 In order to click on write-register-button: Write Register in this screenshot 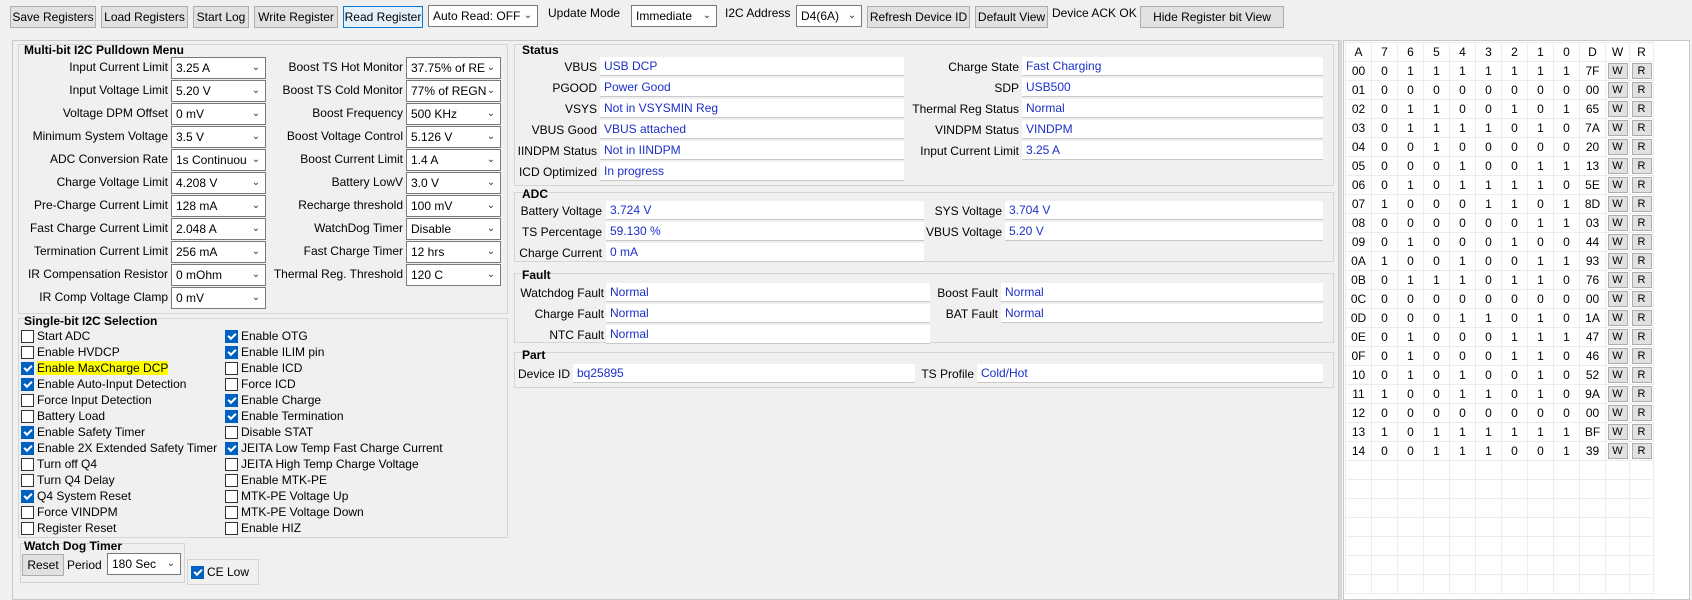, I will do `click(296, 17)`.